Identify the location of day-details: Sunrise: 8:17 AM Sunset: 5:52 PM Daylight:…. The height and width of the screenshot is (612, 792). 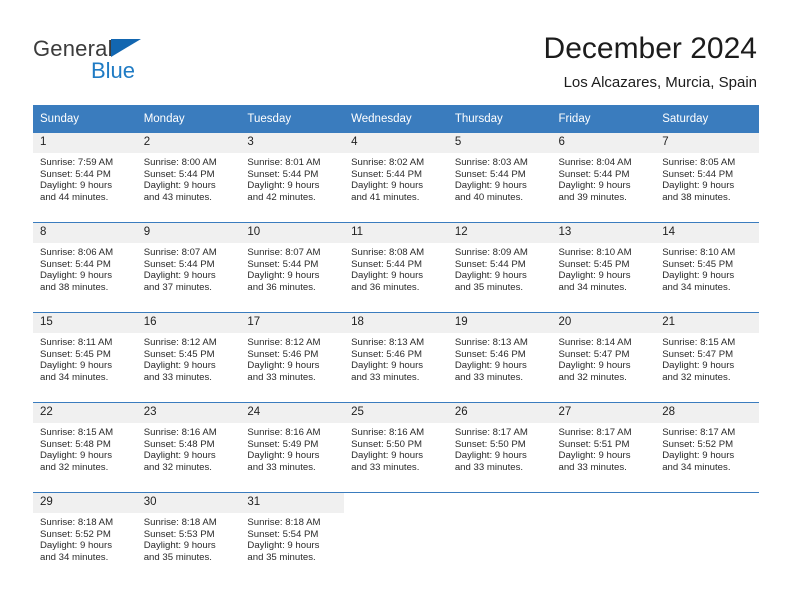
(707, 448).